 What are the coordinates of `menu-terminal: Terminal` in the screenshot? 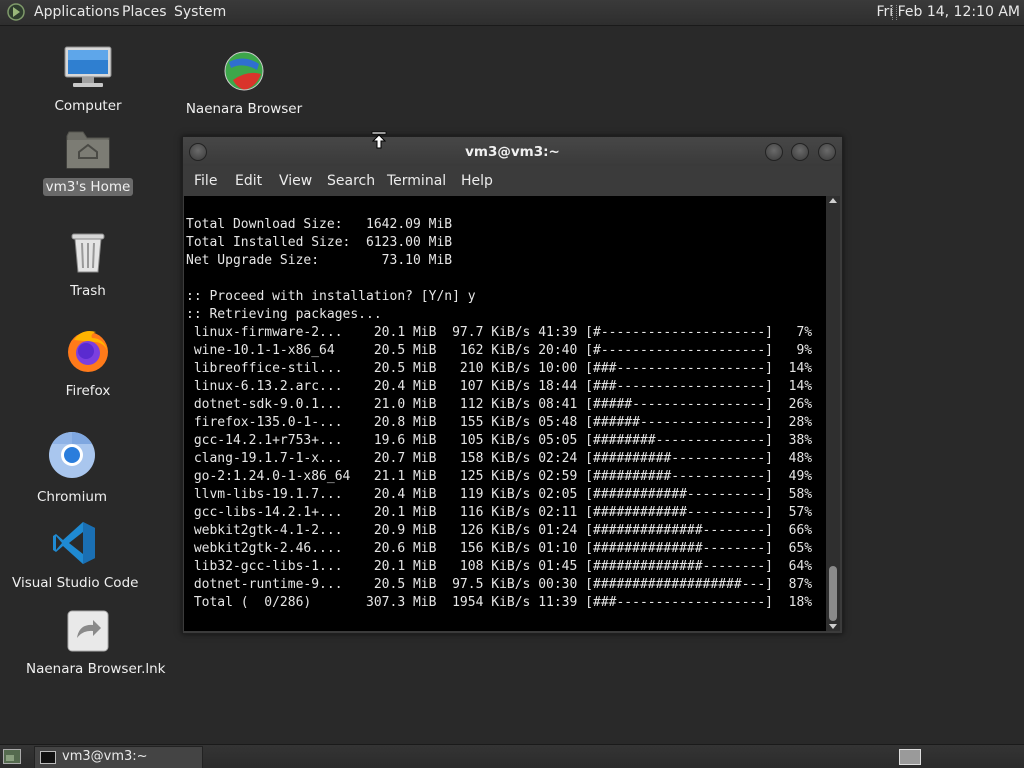 It's located at (416, 181).